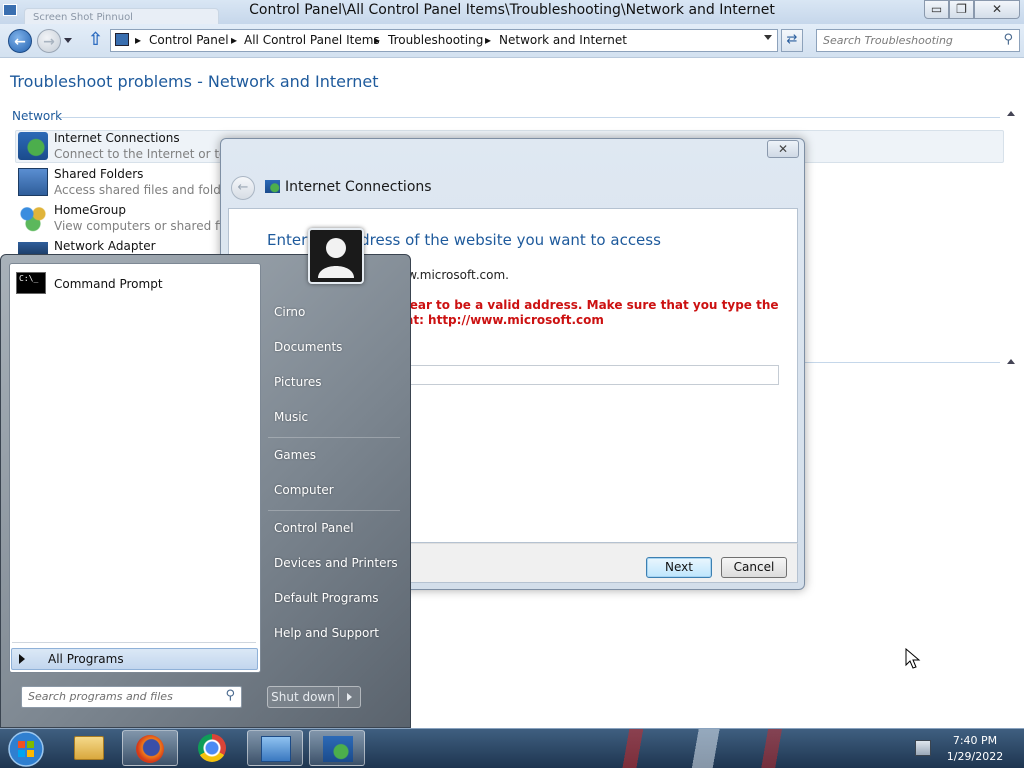  Describe the element at coordinates (22, 659) in the screenshot. I see `expand-arrow-icon` at that location.